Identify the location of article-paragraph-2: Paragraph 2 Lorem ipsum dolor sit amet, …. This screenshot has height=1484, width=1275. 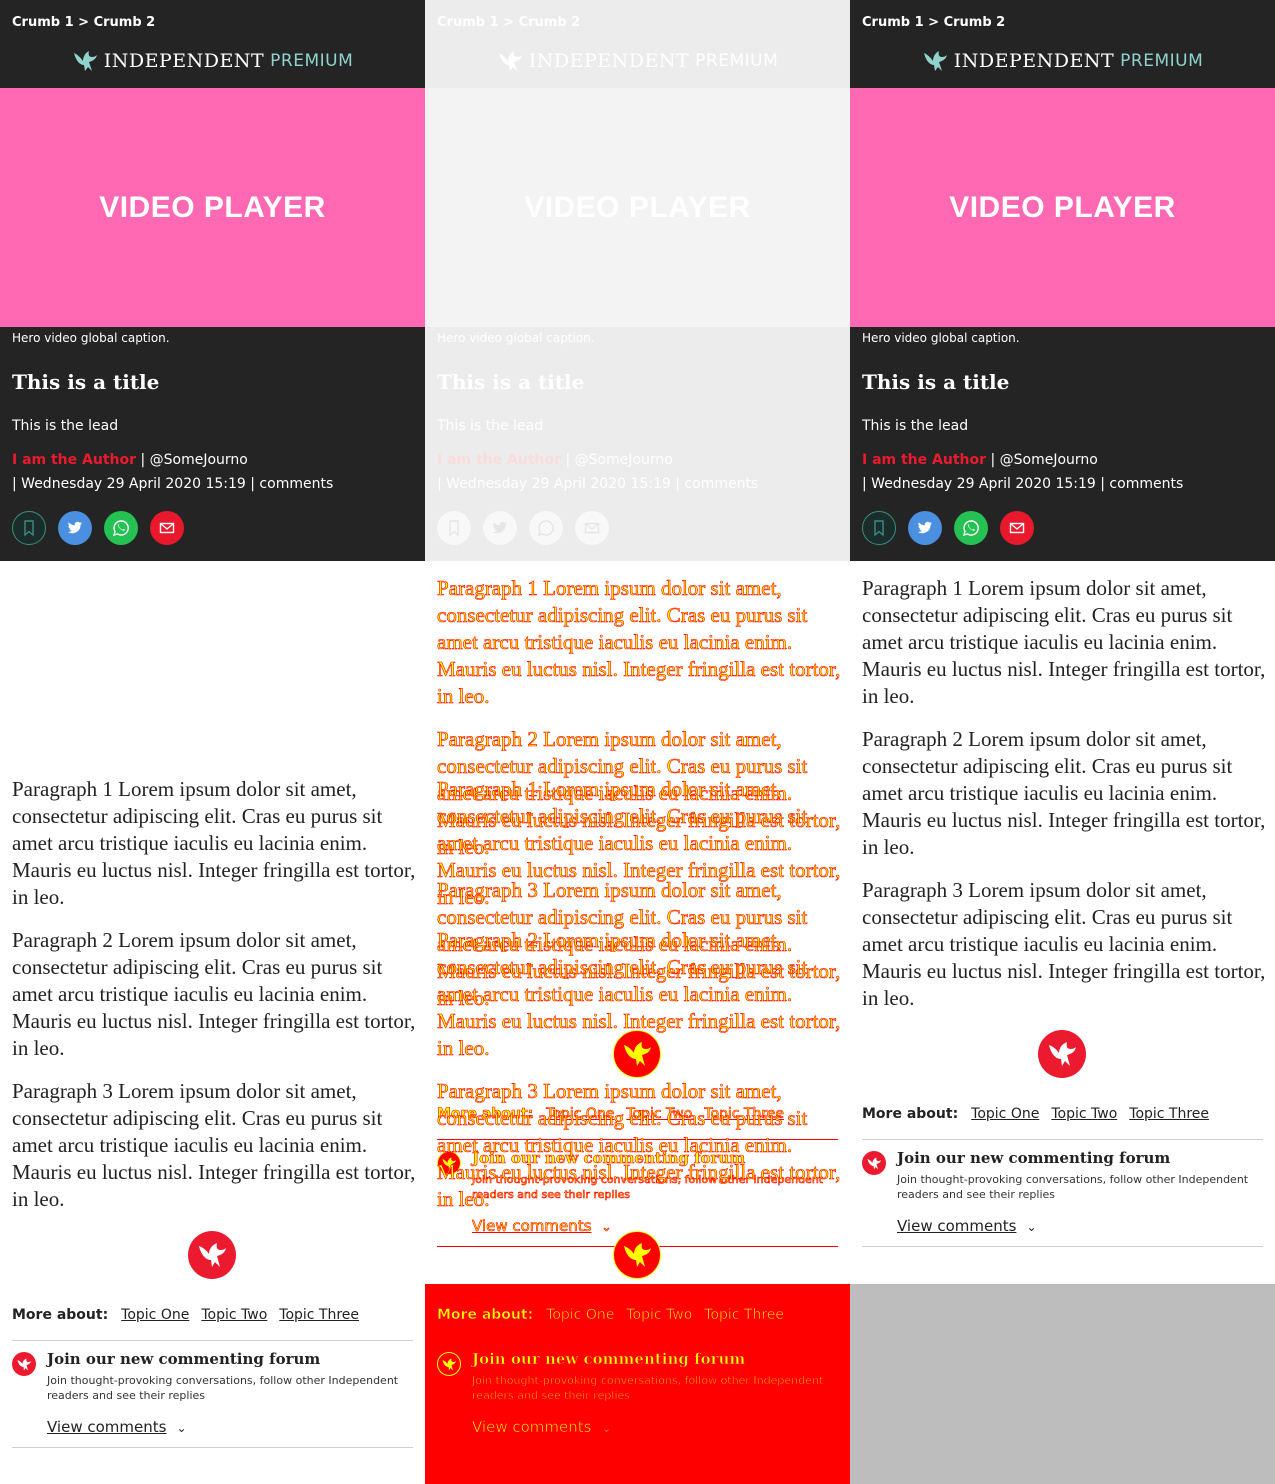
(214, 994).